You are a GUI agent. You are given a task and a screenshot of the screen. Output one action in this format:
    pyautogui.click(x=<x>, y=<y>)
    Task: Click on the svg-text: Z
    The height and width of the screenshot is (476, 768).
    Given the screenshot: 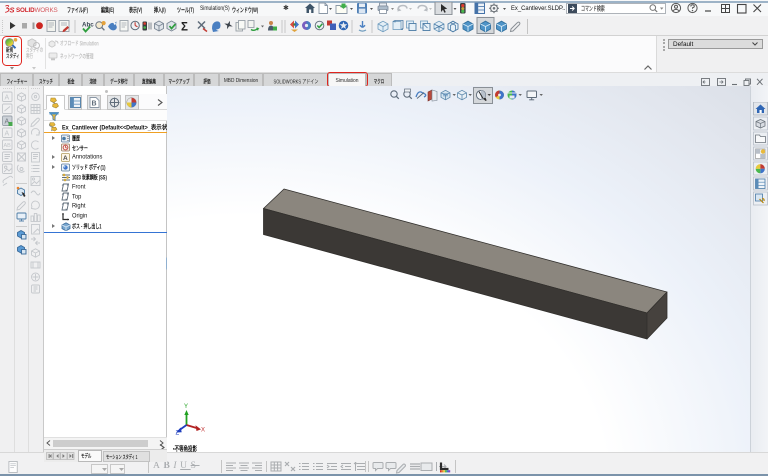 What is the action you would take?
    pyautogui.click(x=178, y=434)
    